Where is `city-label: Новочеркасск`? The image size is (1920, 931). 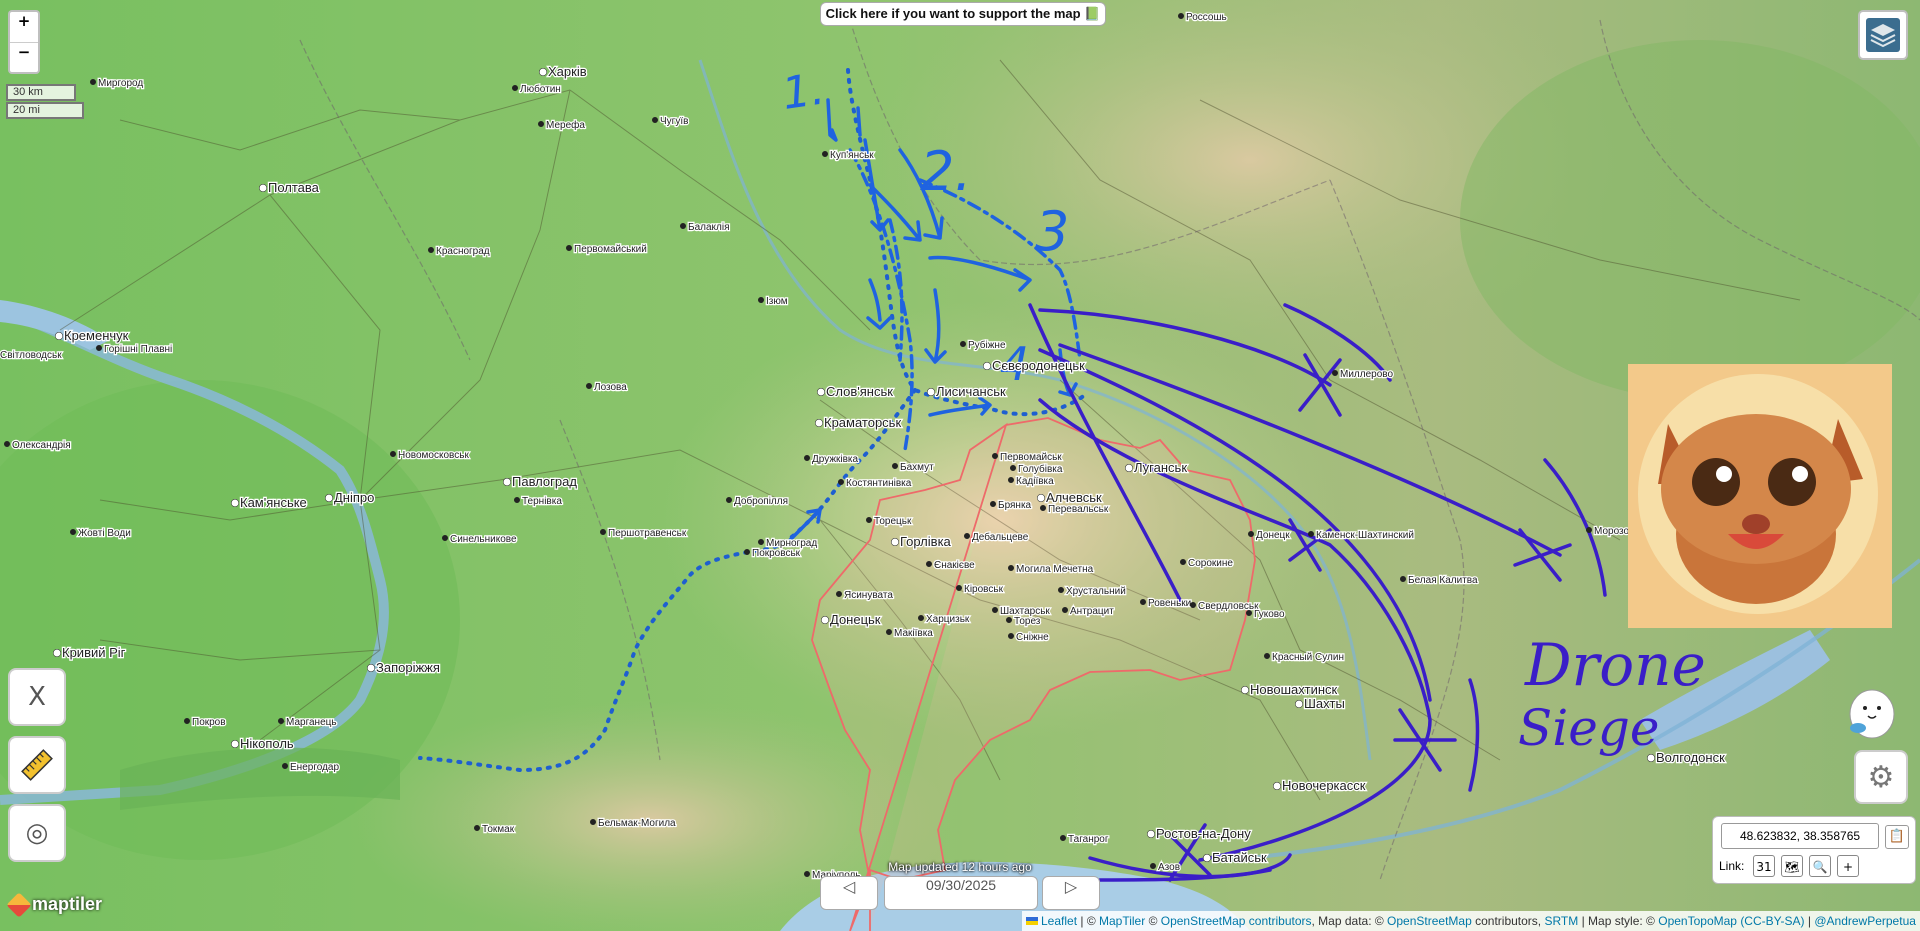
city-label: Новочеркасск is located at coordinates (1324, 785).